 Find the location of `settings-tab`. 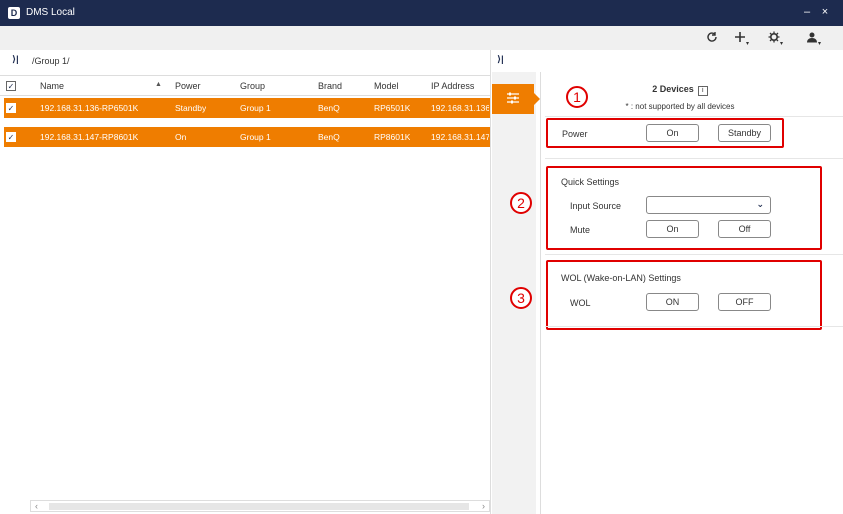

settings-tab is located at coordinates (513, 99).